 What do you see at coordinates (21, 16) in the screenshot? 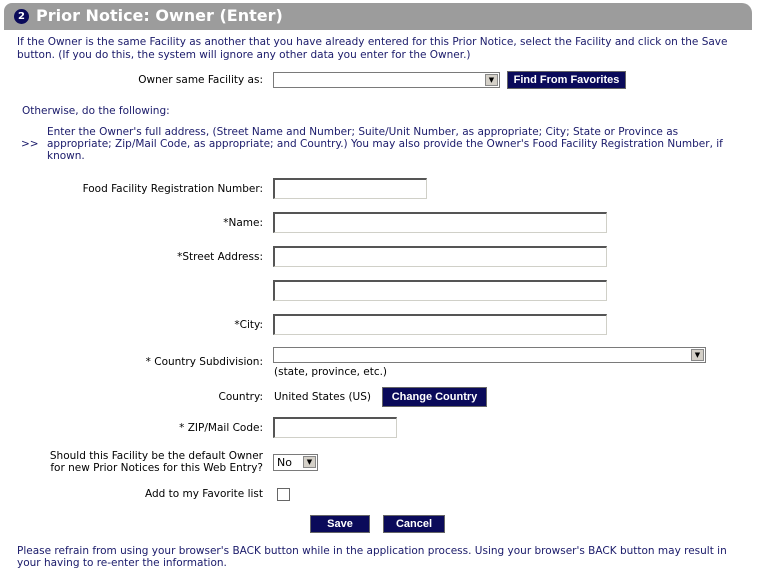
I see `step-number-badge: 2` at bounding box center [21, 16].